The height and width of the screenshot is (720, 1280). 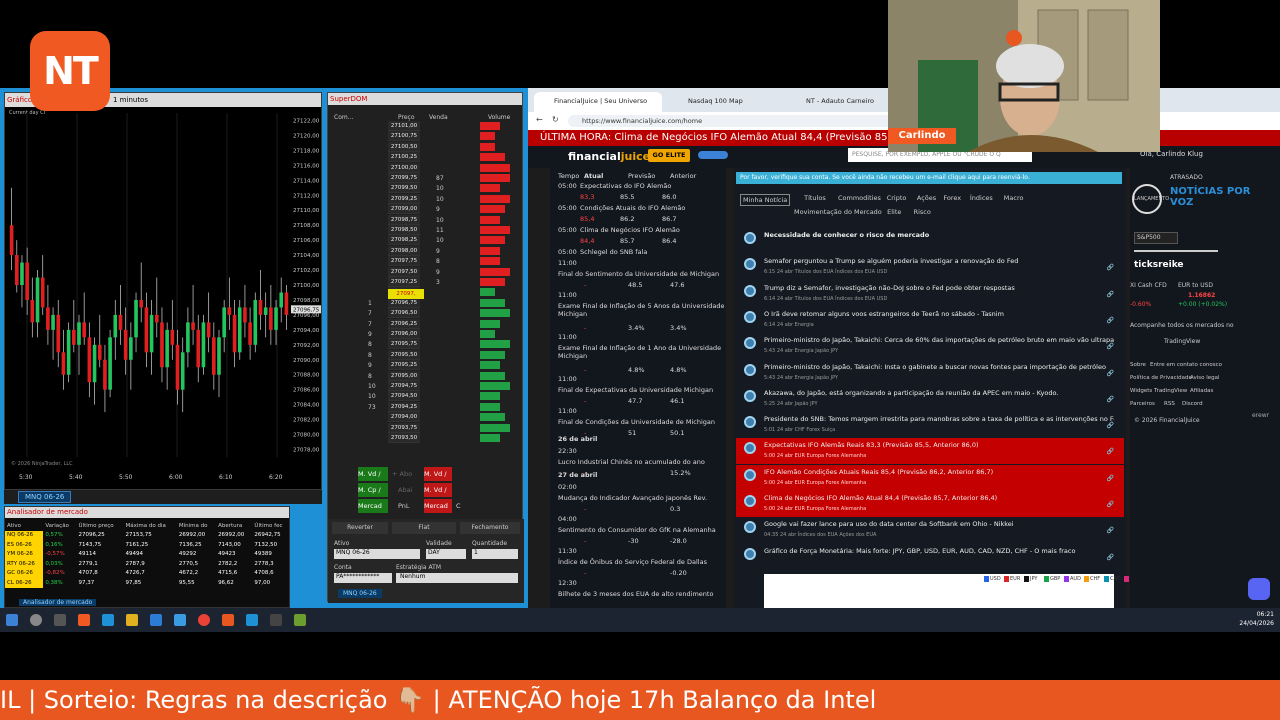 What do you see at coordinates (156, 620) in the screenshot?
I see `mail-icon` at bounding box center [156, 620].